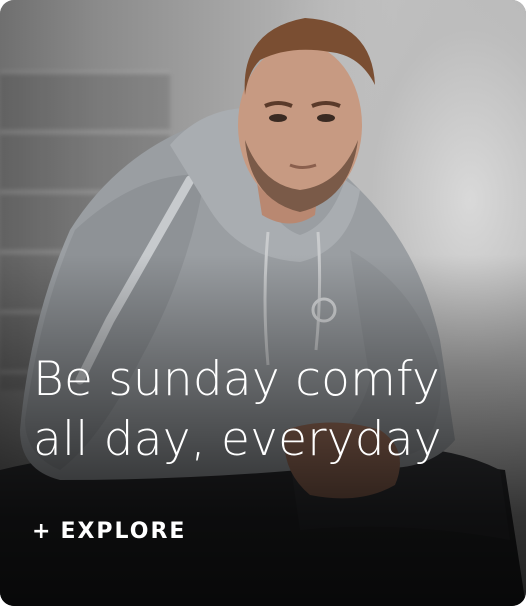 This screenshot has width=526, height=606. Describe the element at coordinates (41, 531) in the screenshot. I see `plus-icon: +` at that location.